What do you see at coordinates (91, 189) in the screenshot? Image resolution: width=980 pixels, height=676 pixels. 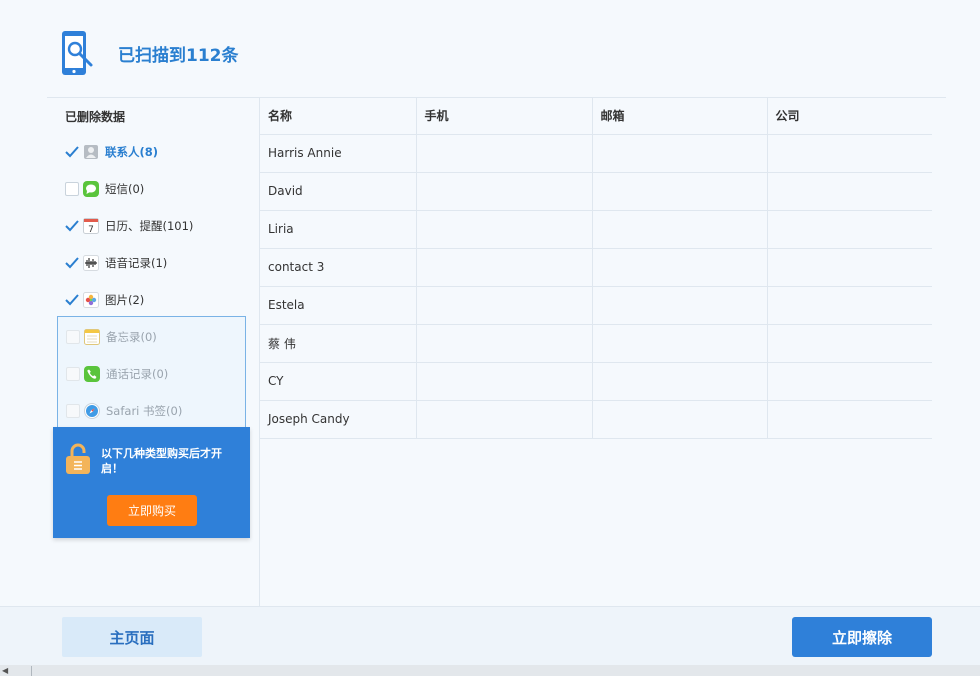 I see `message-icon` at bounding box center [91, 189].